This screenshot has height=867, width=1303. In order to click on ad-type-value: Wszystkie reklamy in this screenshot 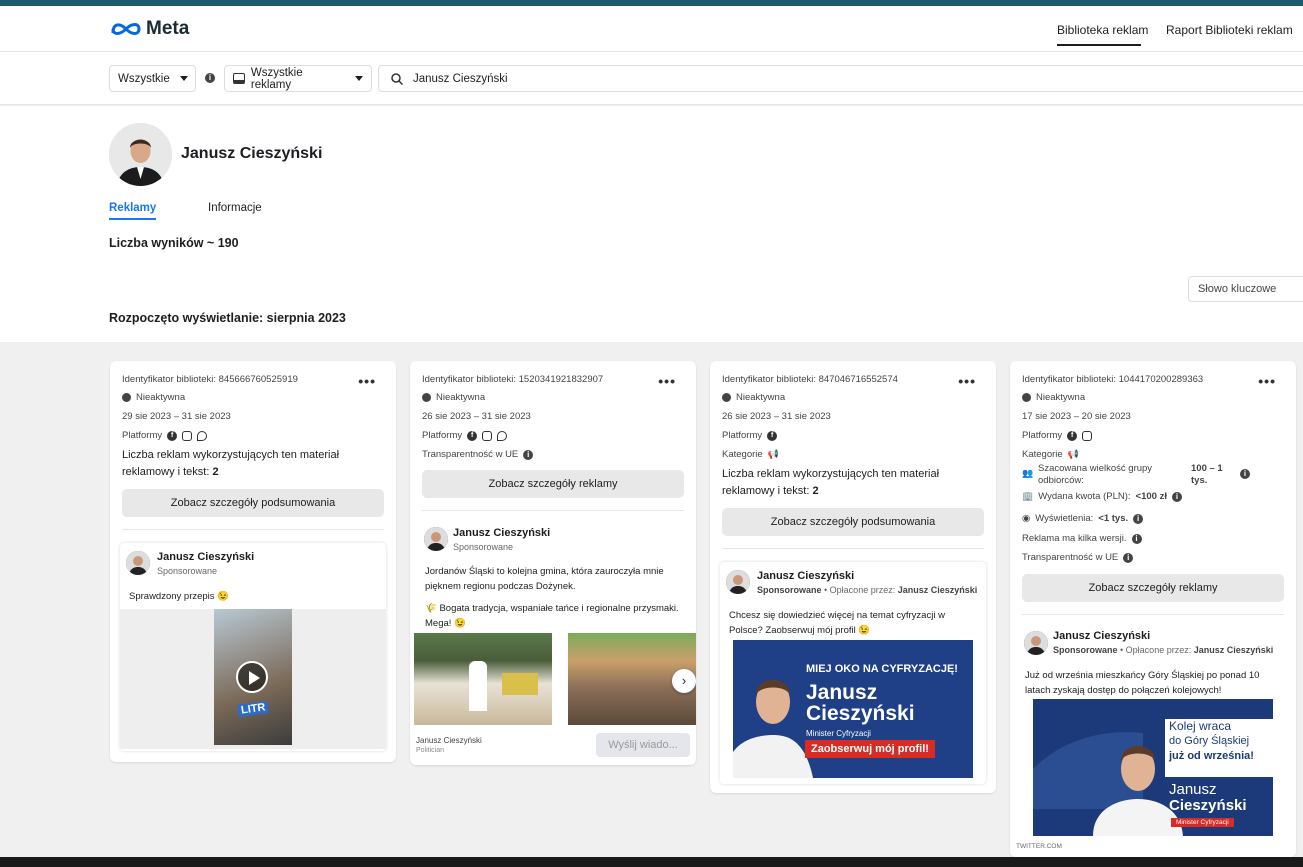, I will do `click(276, 78)`.